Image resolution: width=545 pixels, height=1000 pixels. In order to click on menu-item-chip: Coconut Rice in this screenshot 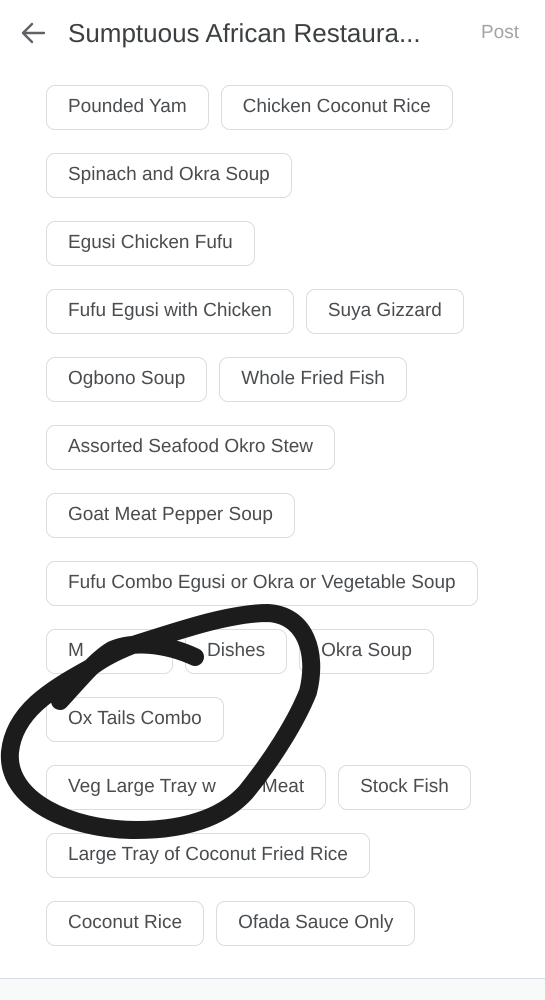, I will do `click(125, 923)`.